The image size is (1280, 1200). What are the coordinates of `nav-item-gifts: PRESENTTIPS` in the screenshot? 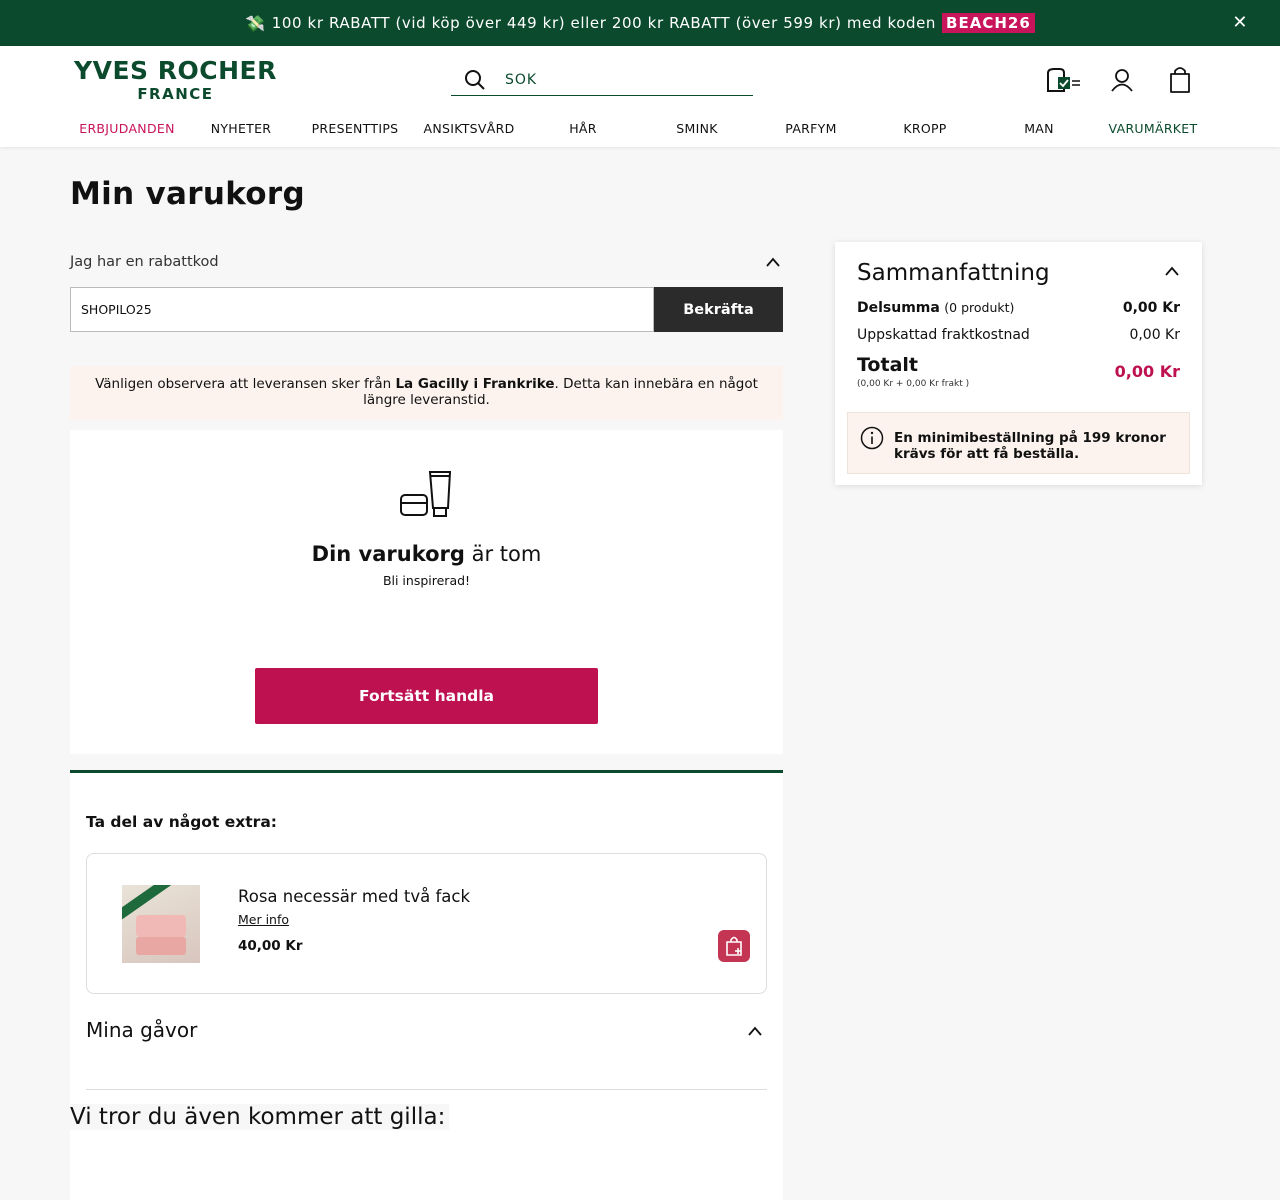 It's located at (355, 128).